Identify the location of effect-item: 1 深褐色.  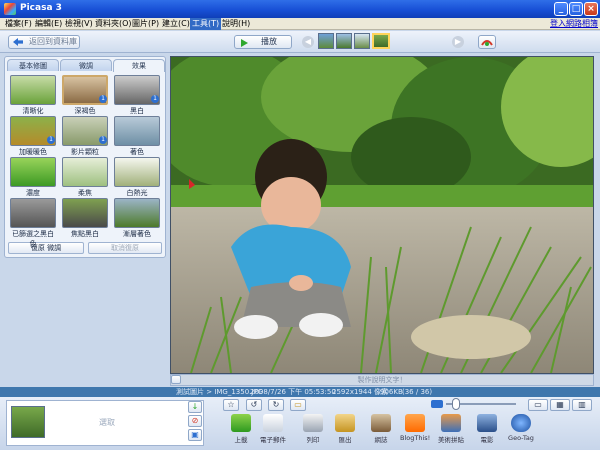
(85, 95).